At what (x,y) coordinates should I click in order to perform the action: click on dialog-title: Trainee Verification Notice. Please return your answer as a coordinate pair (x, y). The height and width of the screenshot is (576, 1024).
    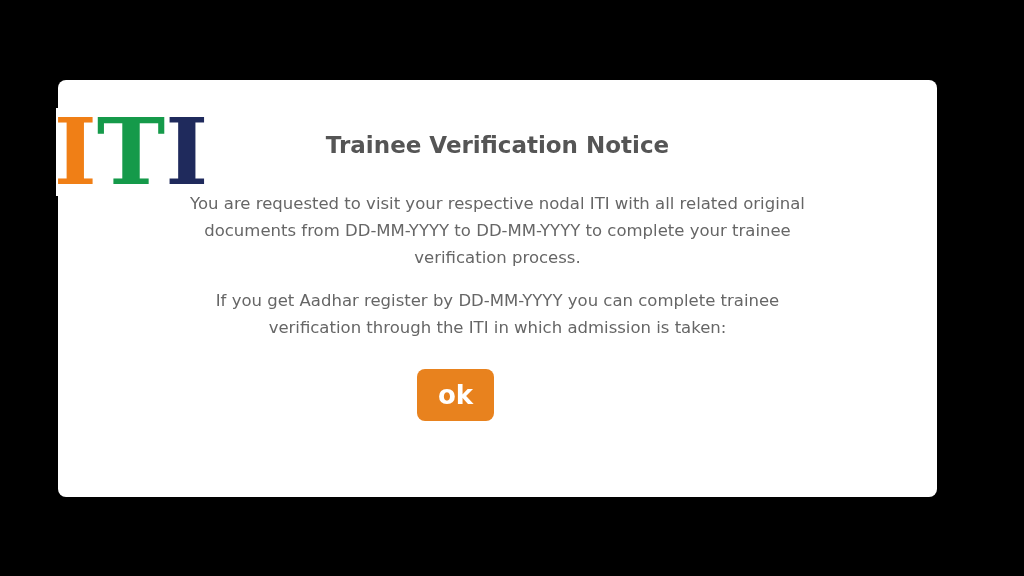
    Looking at the image, I should click on (497, 145).